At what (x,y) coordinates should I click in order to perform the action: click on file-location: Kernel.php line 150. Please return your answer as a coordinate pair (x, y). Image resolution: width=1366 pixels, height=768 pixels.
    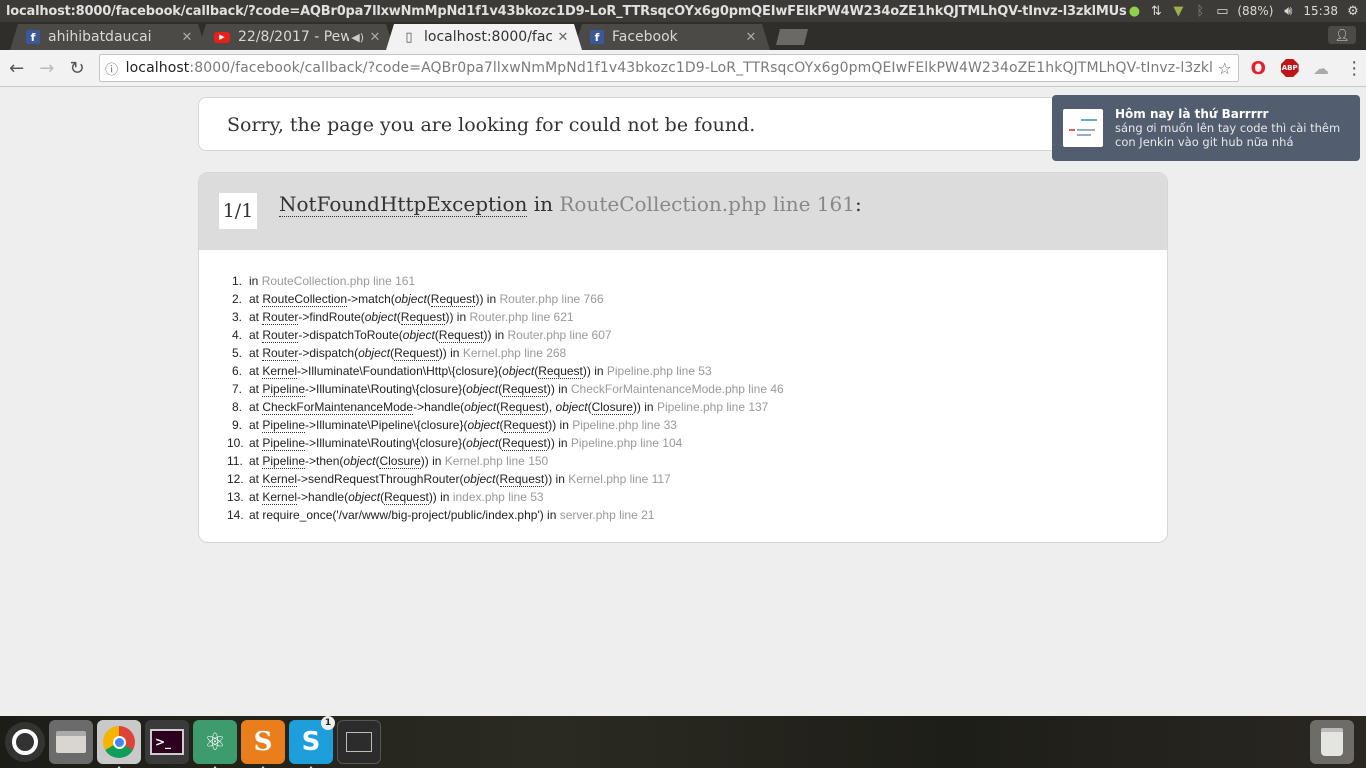
    Looking at the image, I should click on (496, 461).